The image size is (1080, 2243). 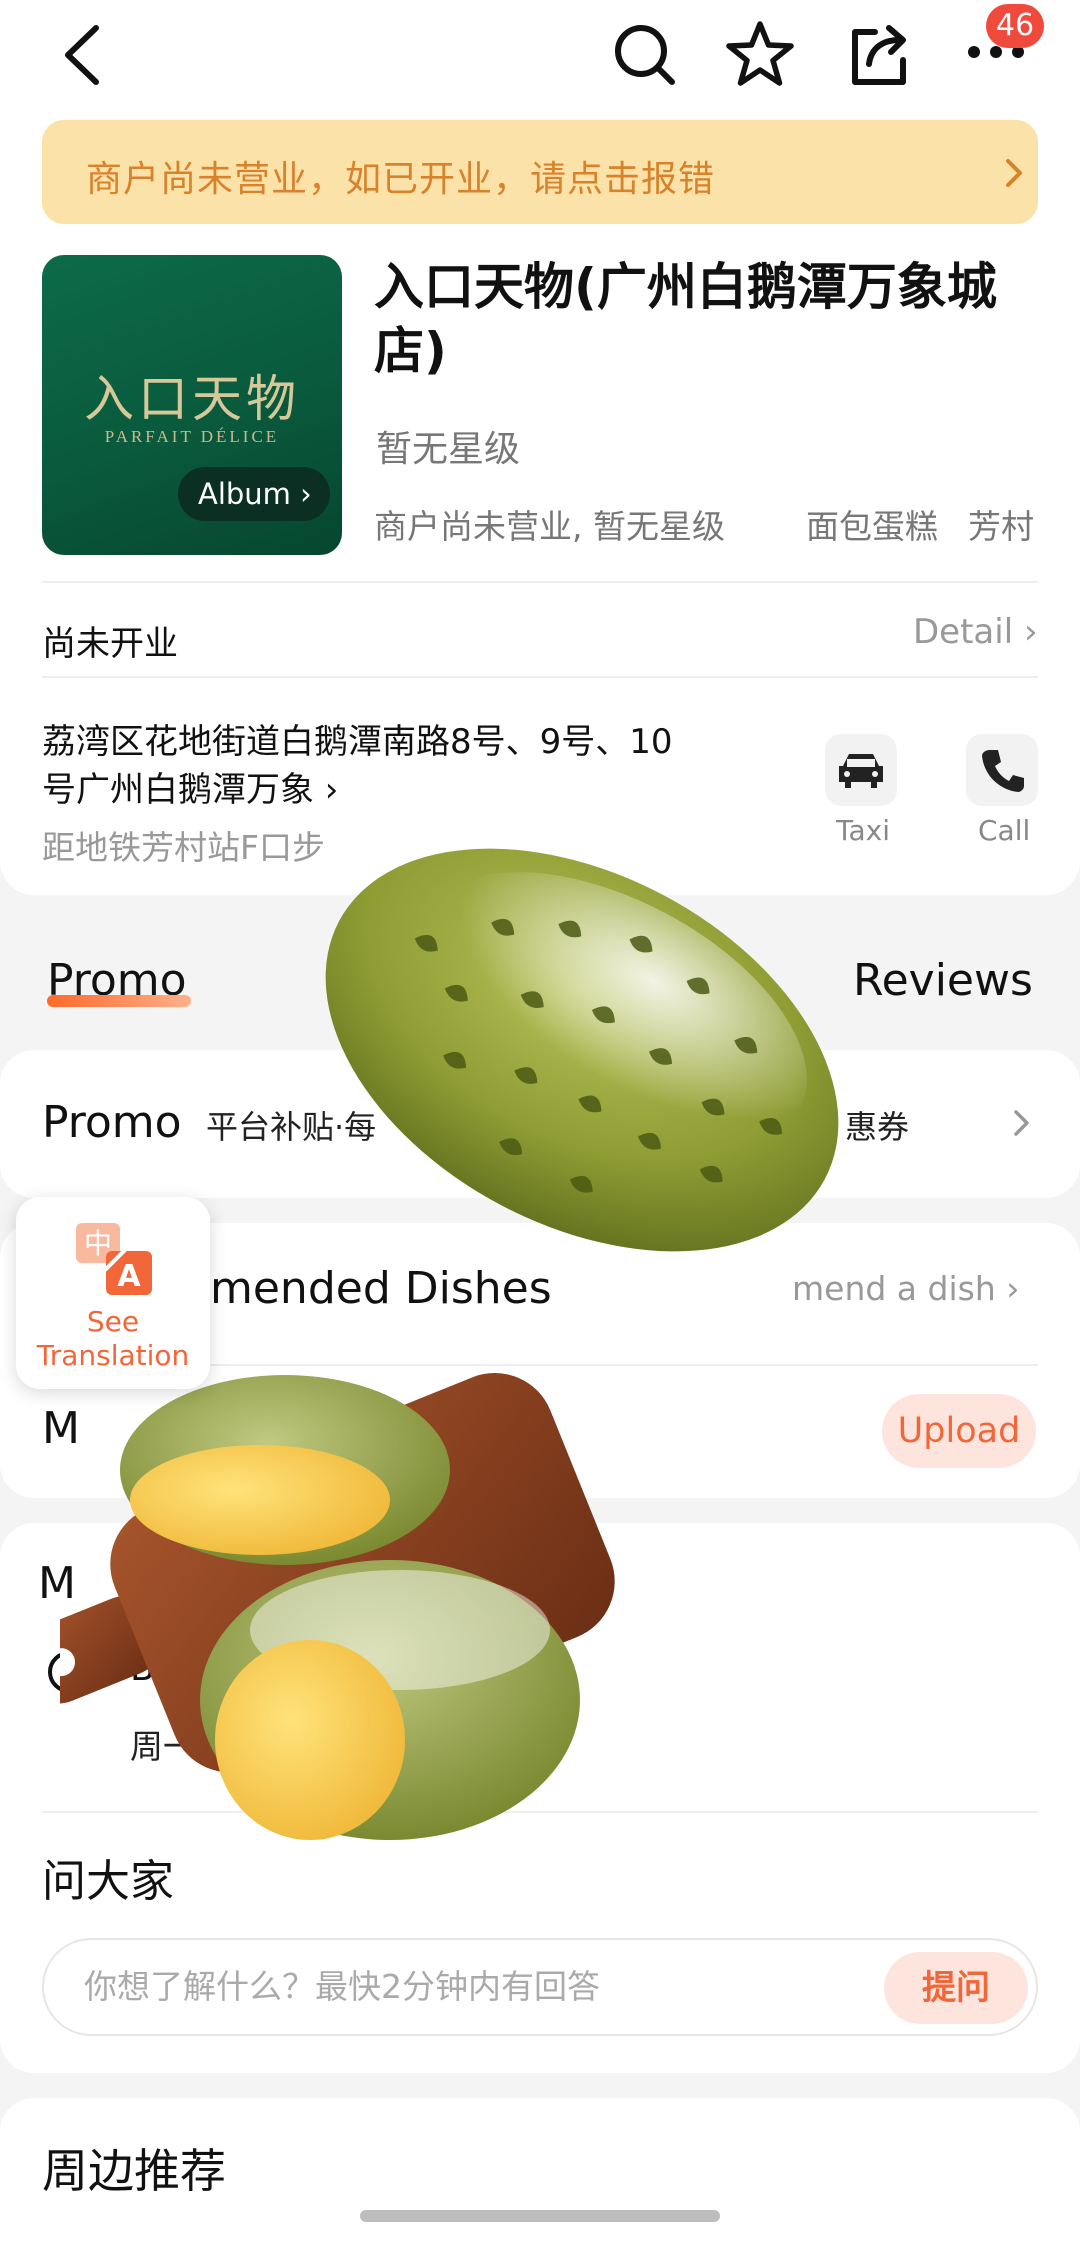 What do you see at coordinates (357, 766) in the screenshot?
I see `address-value: 荔湾区花地街道白鹅潭南路8号、9号、10号广州白鹅潭万象` at bounding box center [357, 766].